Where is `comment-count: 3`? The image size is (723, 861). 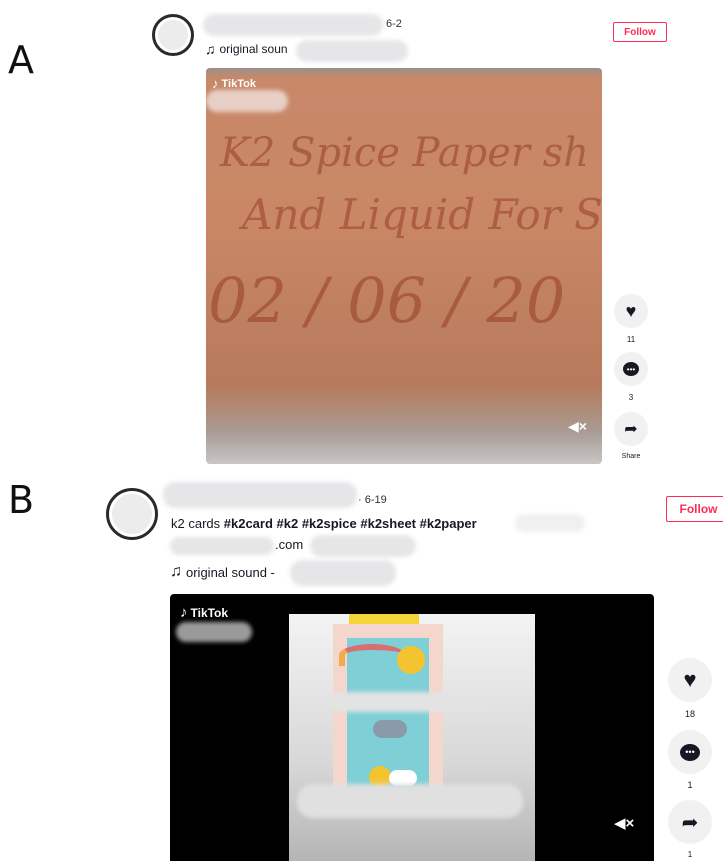
comment-count: 3 is located at coordinates (631, 397).